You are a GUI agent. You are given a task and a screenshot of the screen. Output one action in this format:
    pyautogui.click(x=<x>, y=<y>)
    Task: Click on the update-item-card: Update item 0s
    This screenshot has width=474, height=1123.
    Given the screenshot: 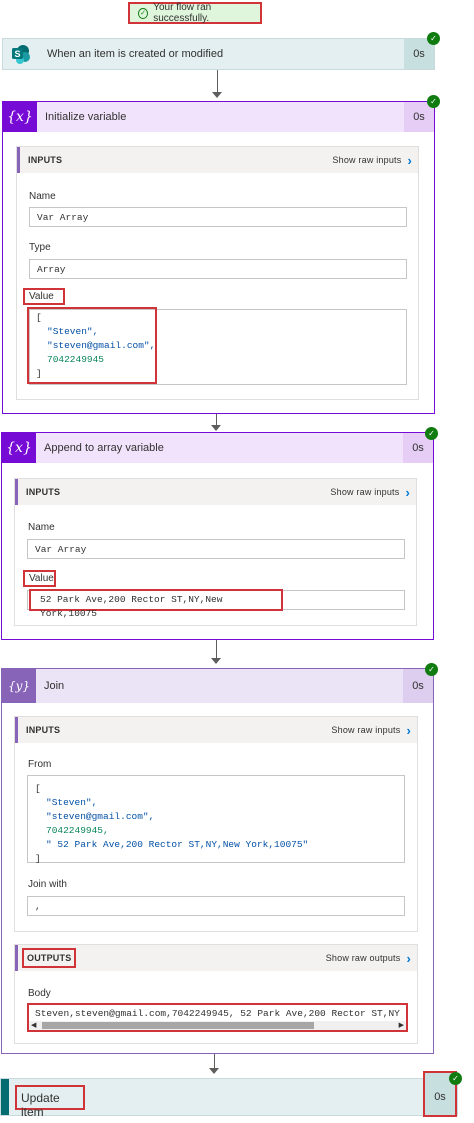 What is the action you would take?
    pyautogui.click(x=229, y=1095)
    